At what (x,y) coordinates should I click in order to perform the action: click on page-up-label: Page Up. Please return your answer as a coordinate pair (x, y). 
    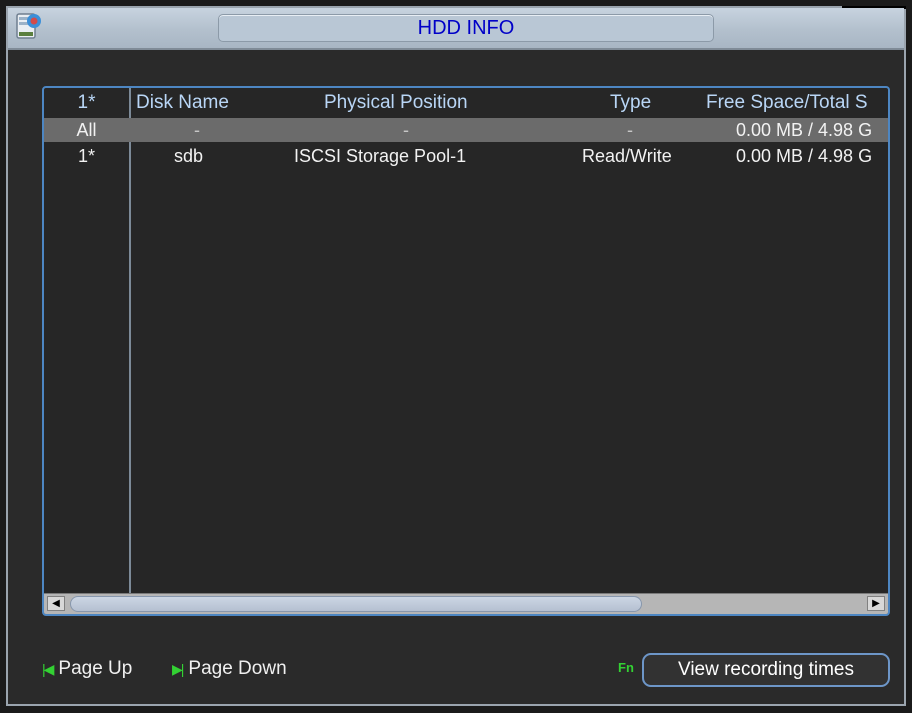
    Looking at the image, I should click on (95, 668).